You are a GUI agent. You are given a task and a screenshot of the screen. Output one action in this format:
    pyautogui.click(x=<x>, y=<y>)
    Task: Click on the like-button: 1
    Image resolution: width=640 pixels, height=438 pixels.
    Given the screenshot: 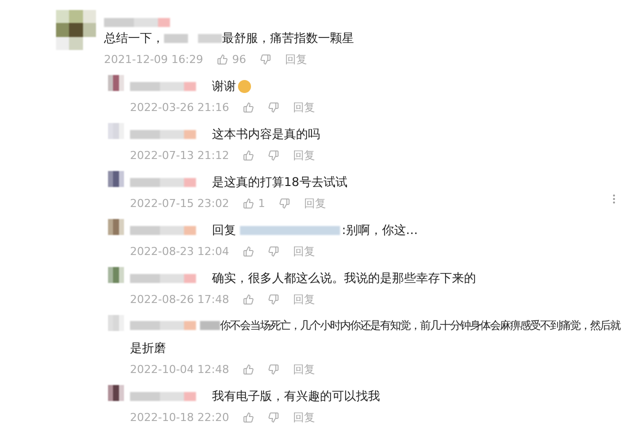 What is the action you would take?
    pyautogui.click(x=254, y=203)
    